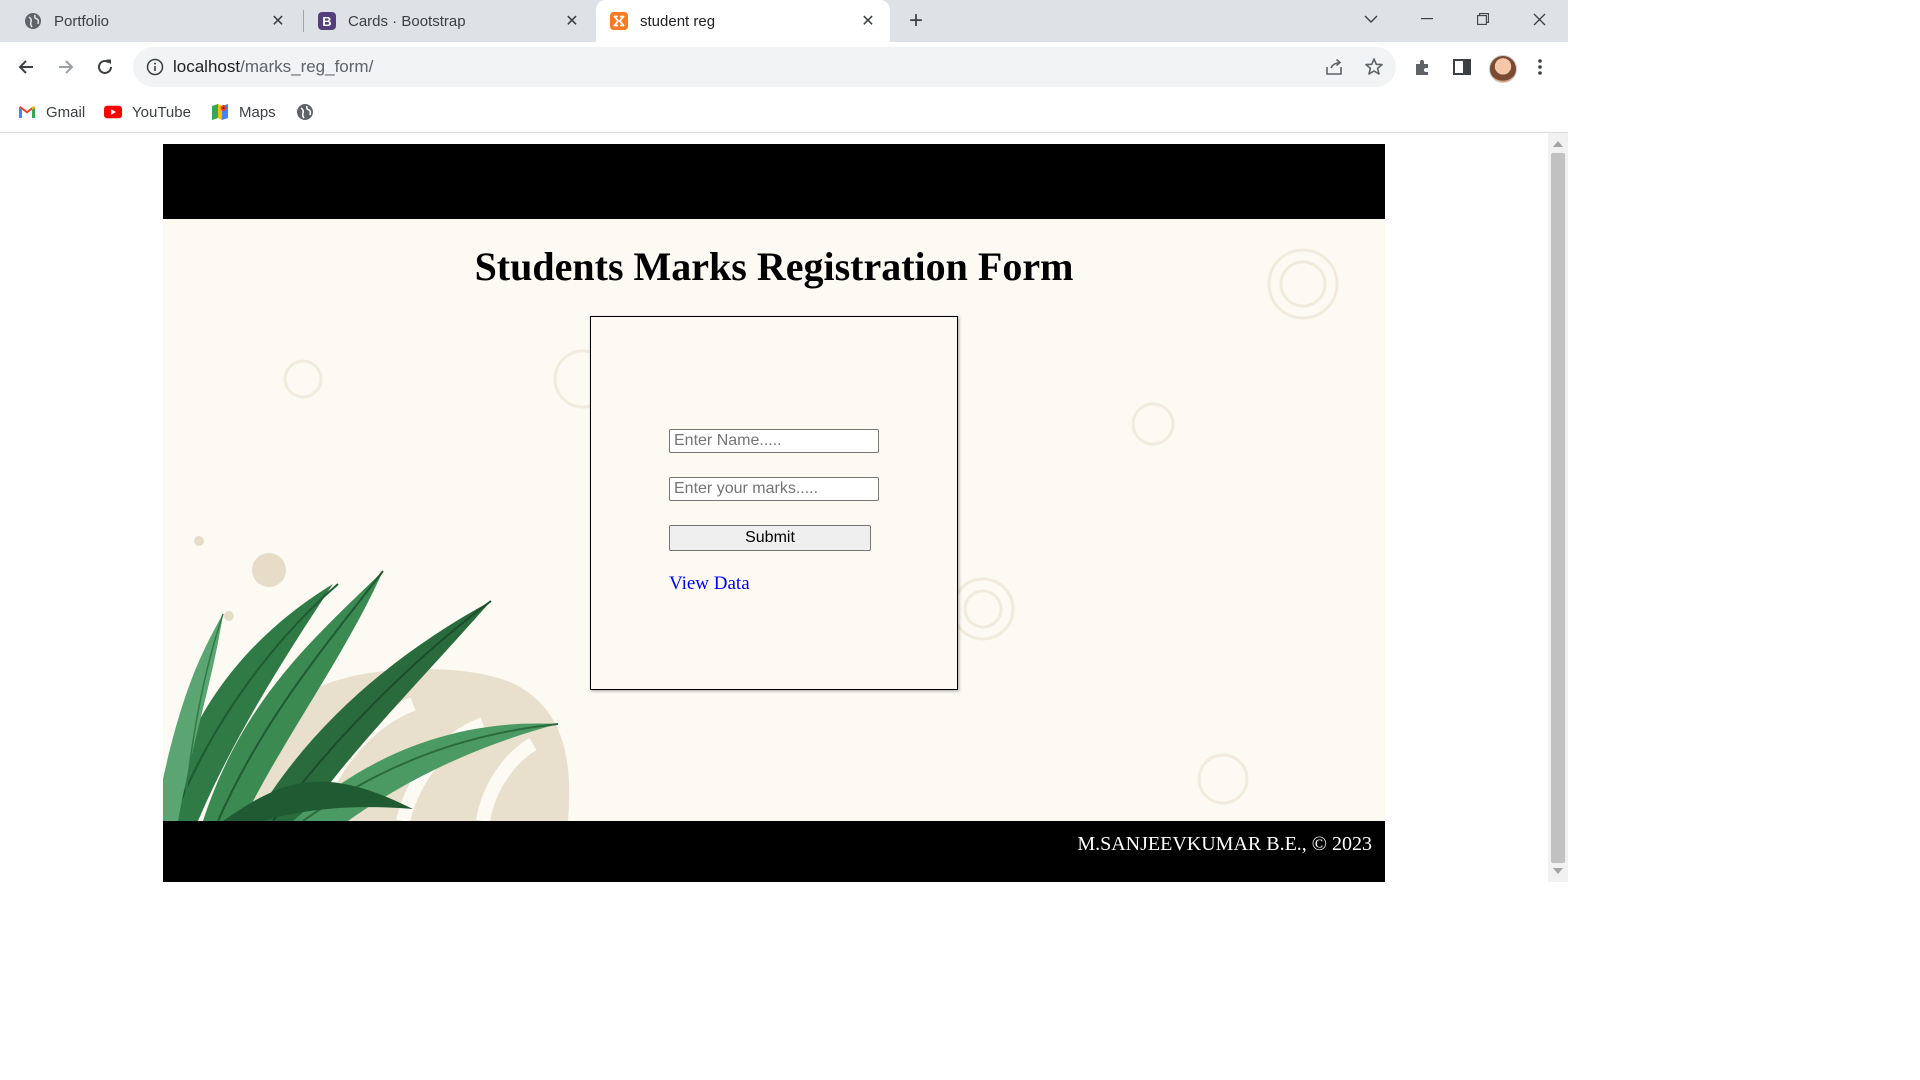 This screenshot has width=1920, height=1080. I want to click on view-data-link: View Data, so click(709, 584).